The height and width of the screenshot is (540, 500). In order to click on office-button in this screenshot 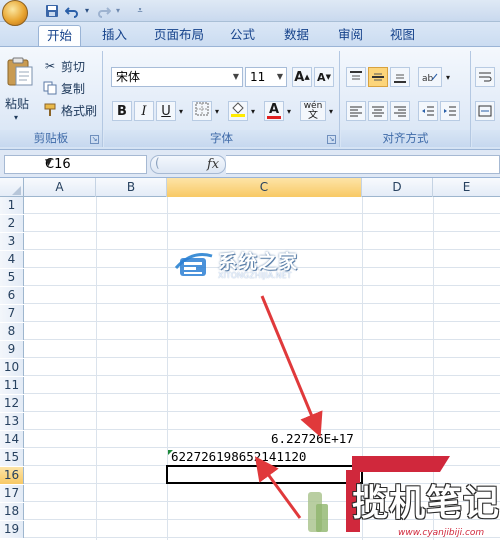, I will do `click(15, 13)`.